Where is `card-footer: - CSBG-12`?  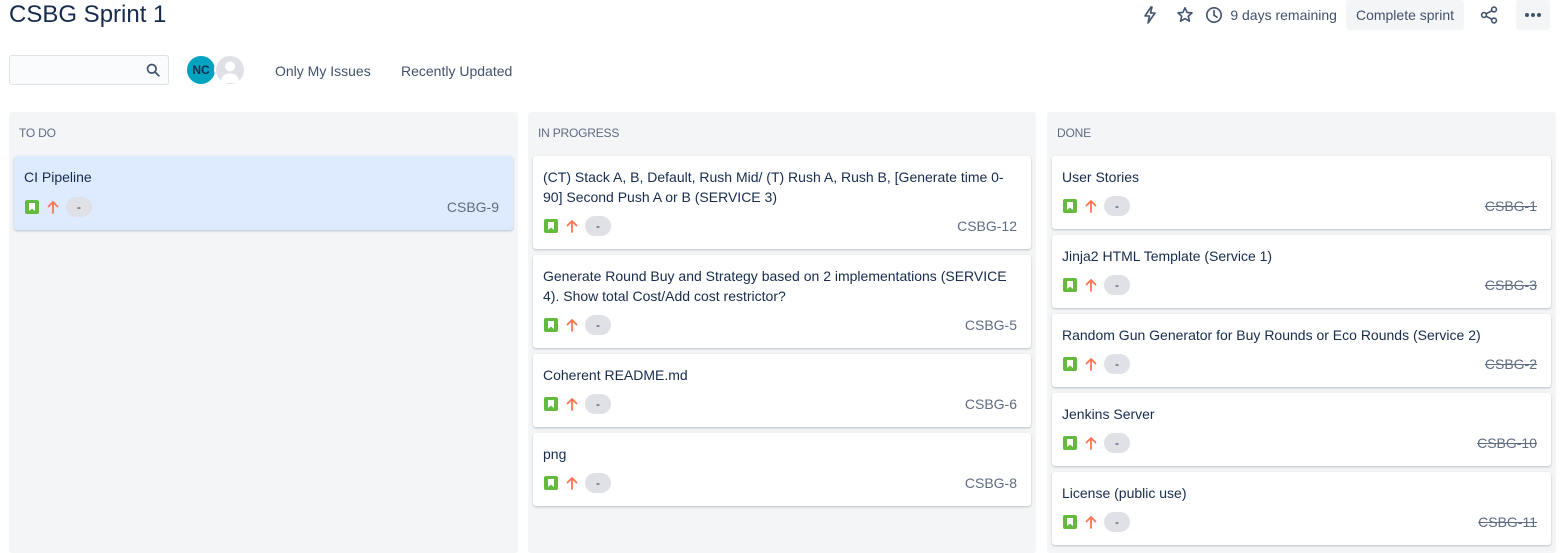 card-footer: - CSBG-12 is located at coordinates (780, 226).